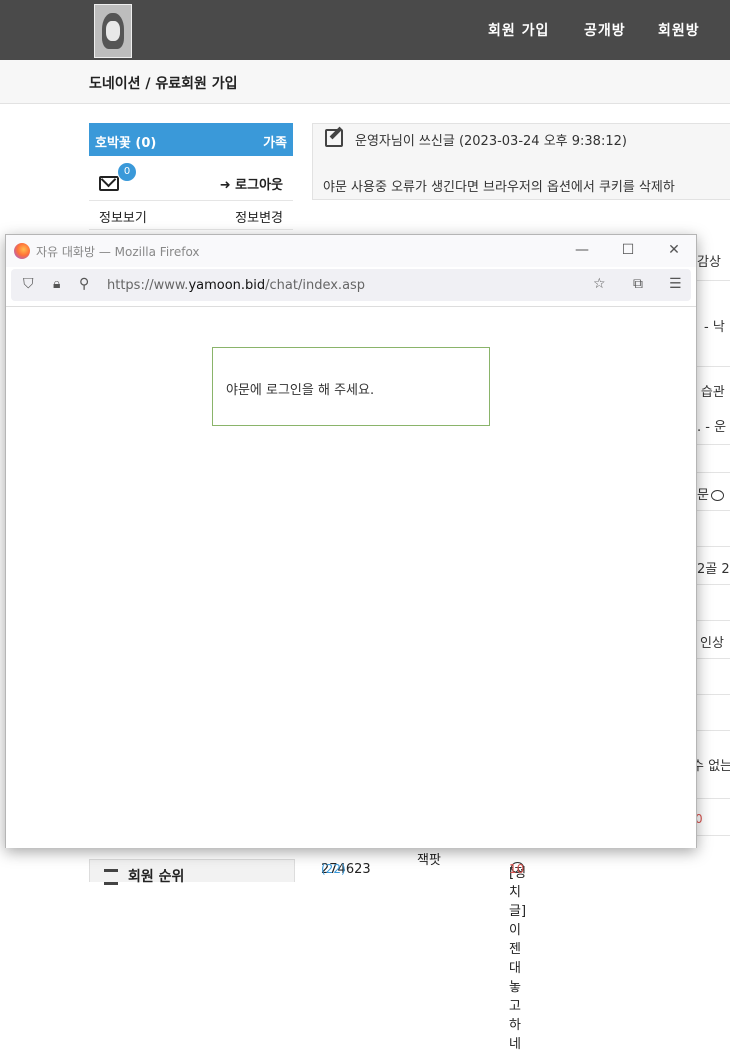  Describe the element at coordinates (675, 284) in the screenshot. I see `menu-icon: ☰` at that location.